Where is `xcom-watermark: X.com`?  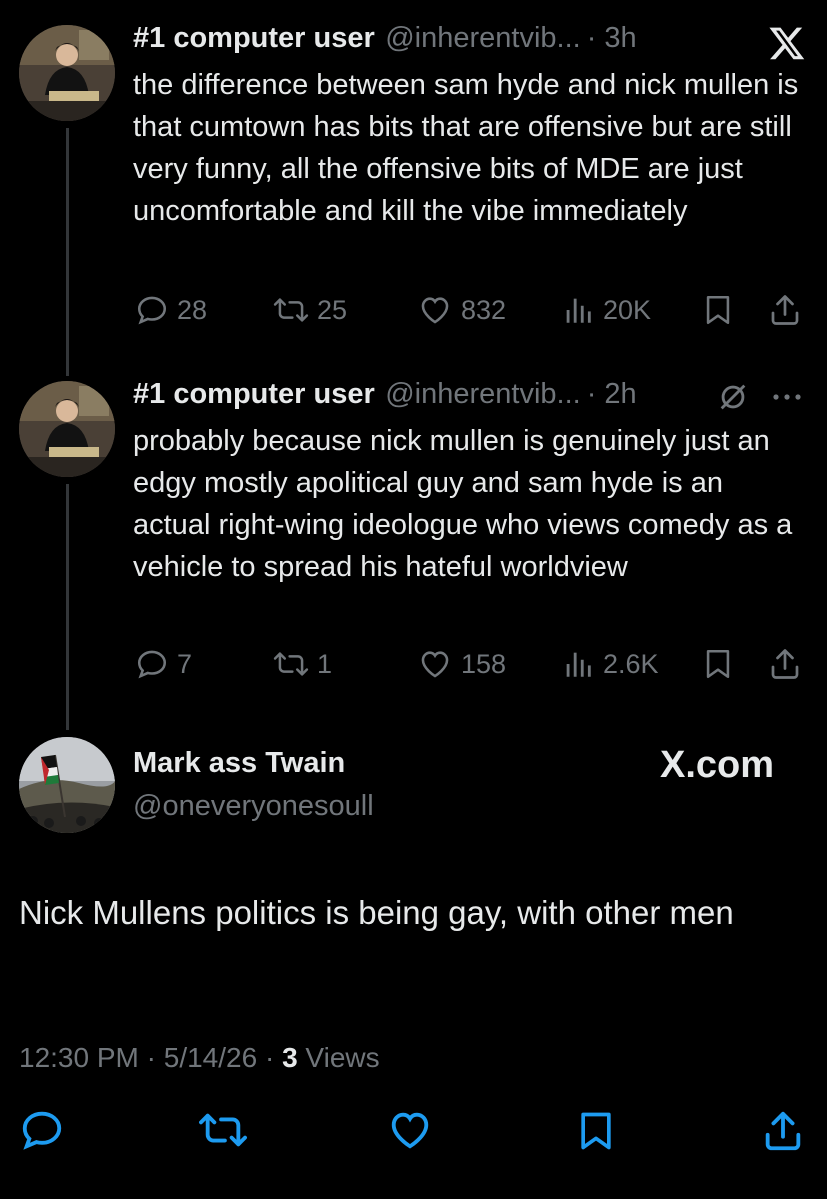 xcom-watermark: X.com is located at coordinates (717, 765).